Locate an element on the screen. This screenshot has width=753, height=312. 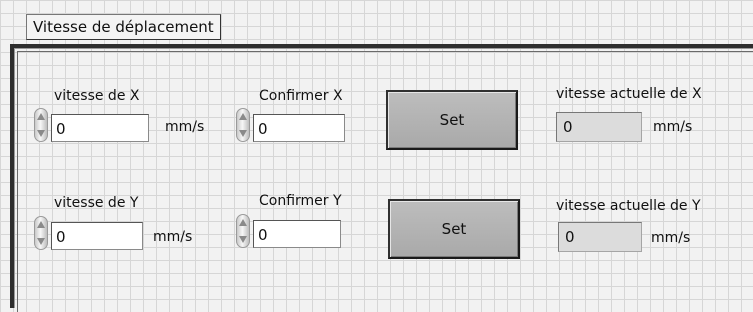
speed-y-unit: mm/s is located at coordinates (173, 237).